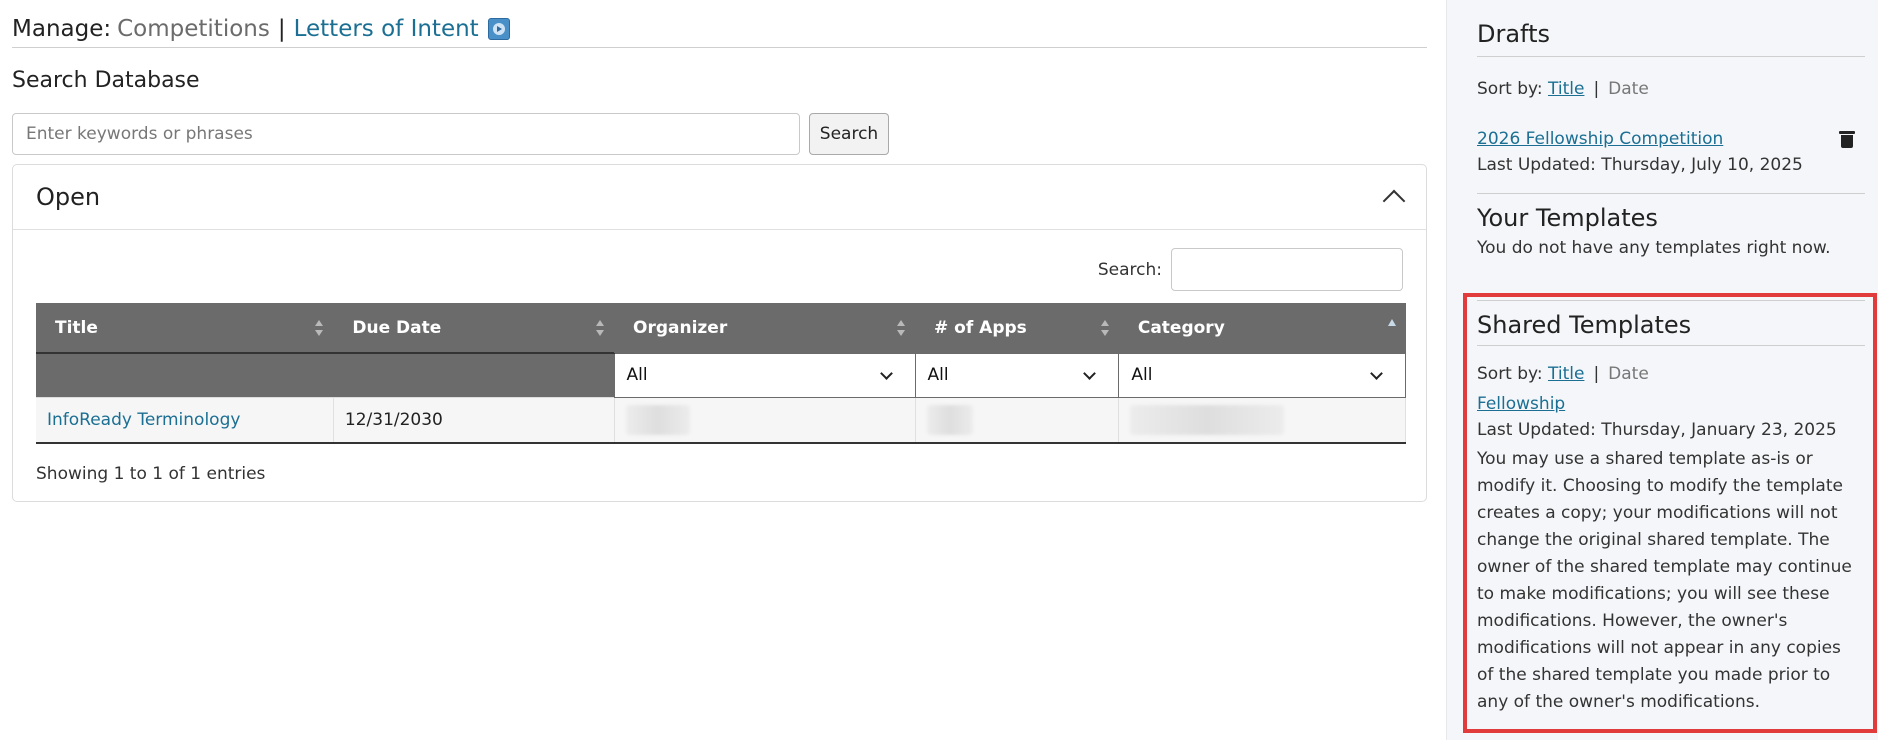 Image resolution: width=1878 pixels, height=740 pixels. I want to click on sort-ascending-icon, so click(1391, 322).